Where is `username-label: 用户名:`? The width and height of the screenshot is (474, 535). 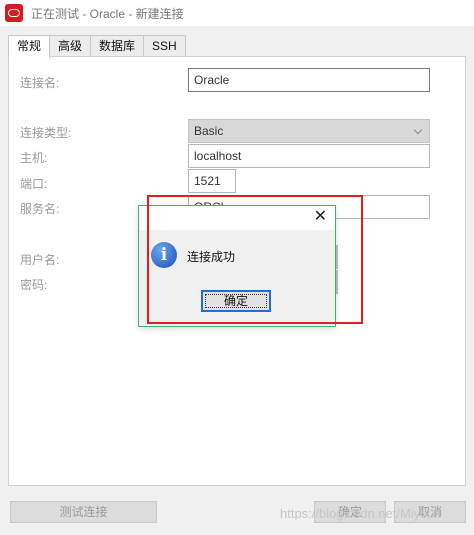
username-label: 用户名: is located at coordinates (40, 260).